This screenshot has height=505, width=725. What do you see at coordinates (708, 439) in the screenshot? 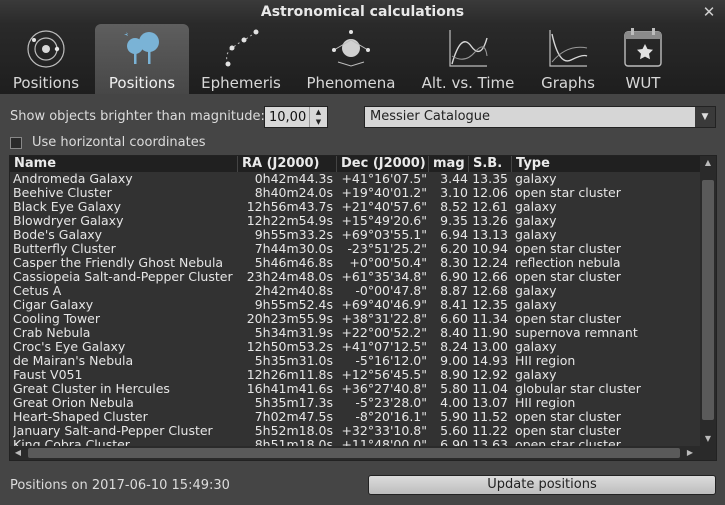
I see `scroll-down-icon: ▼` at bounding box center [708, 439].